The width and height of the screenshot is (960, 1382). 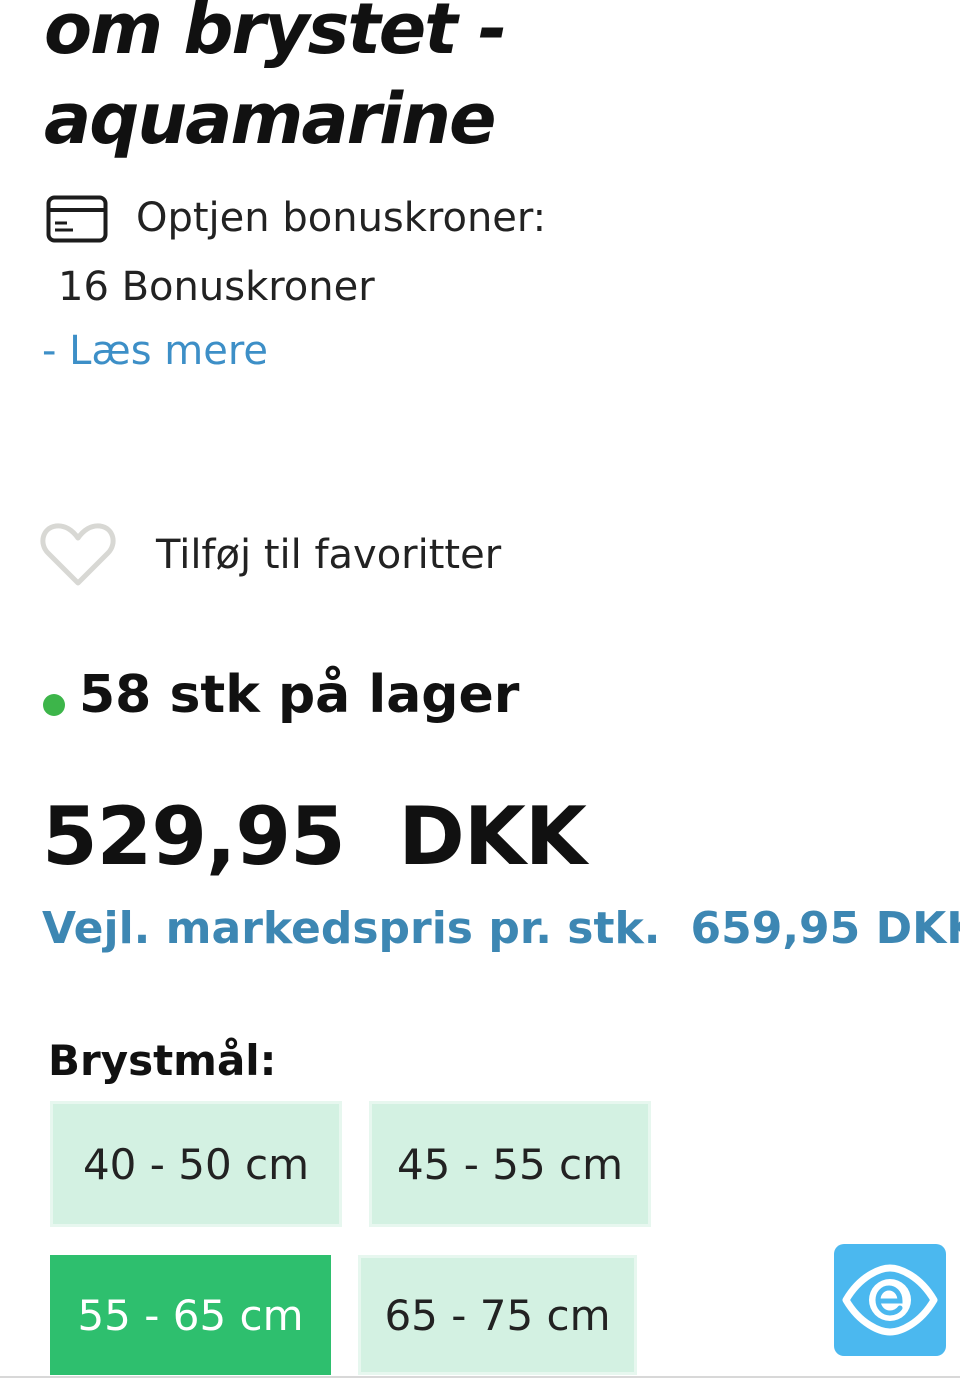 What do you see at coordinates (328, 555) in the screenshot?
I see `add-to-favorites-button: Tilføj til favoritter` at bounding box center [328, 555].